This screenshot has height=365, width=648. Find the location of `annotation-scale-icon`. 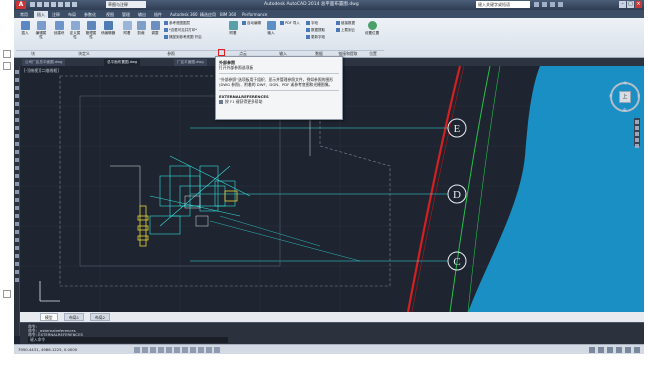

annotation-scale-icon is located at coordinates (601, 350).